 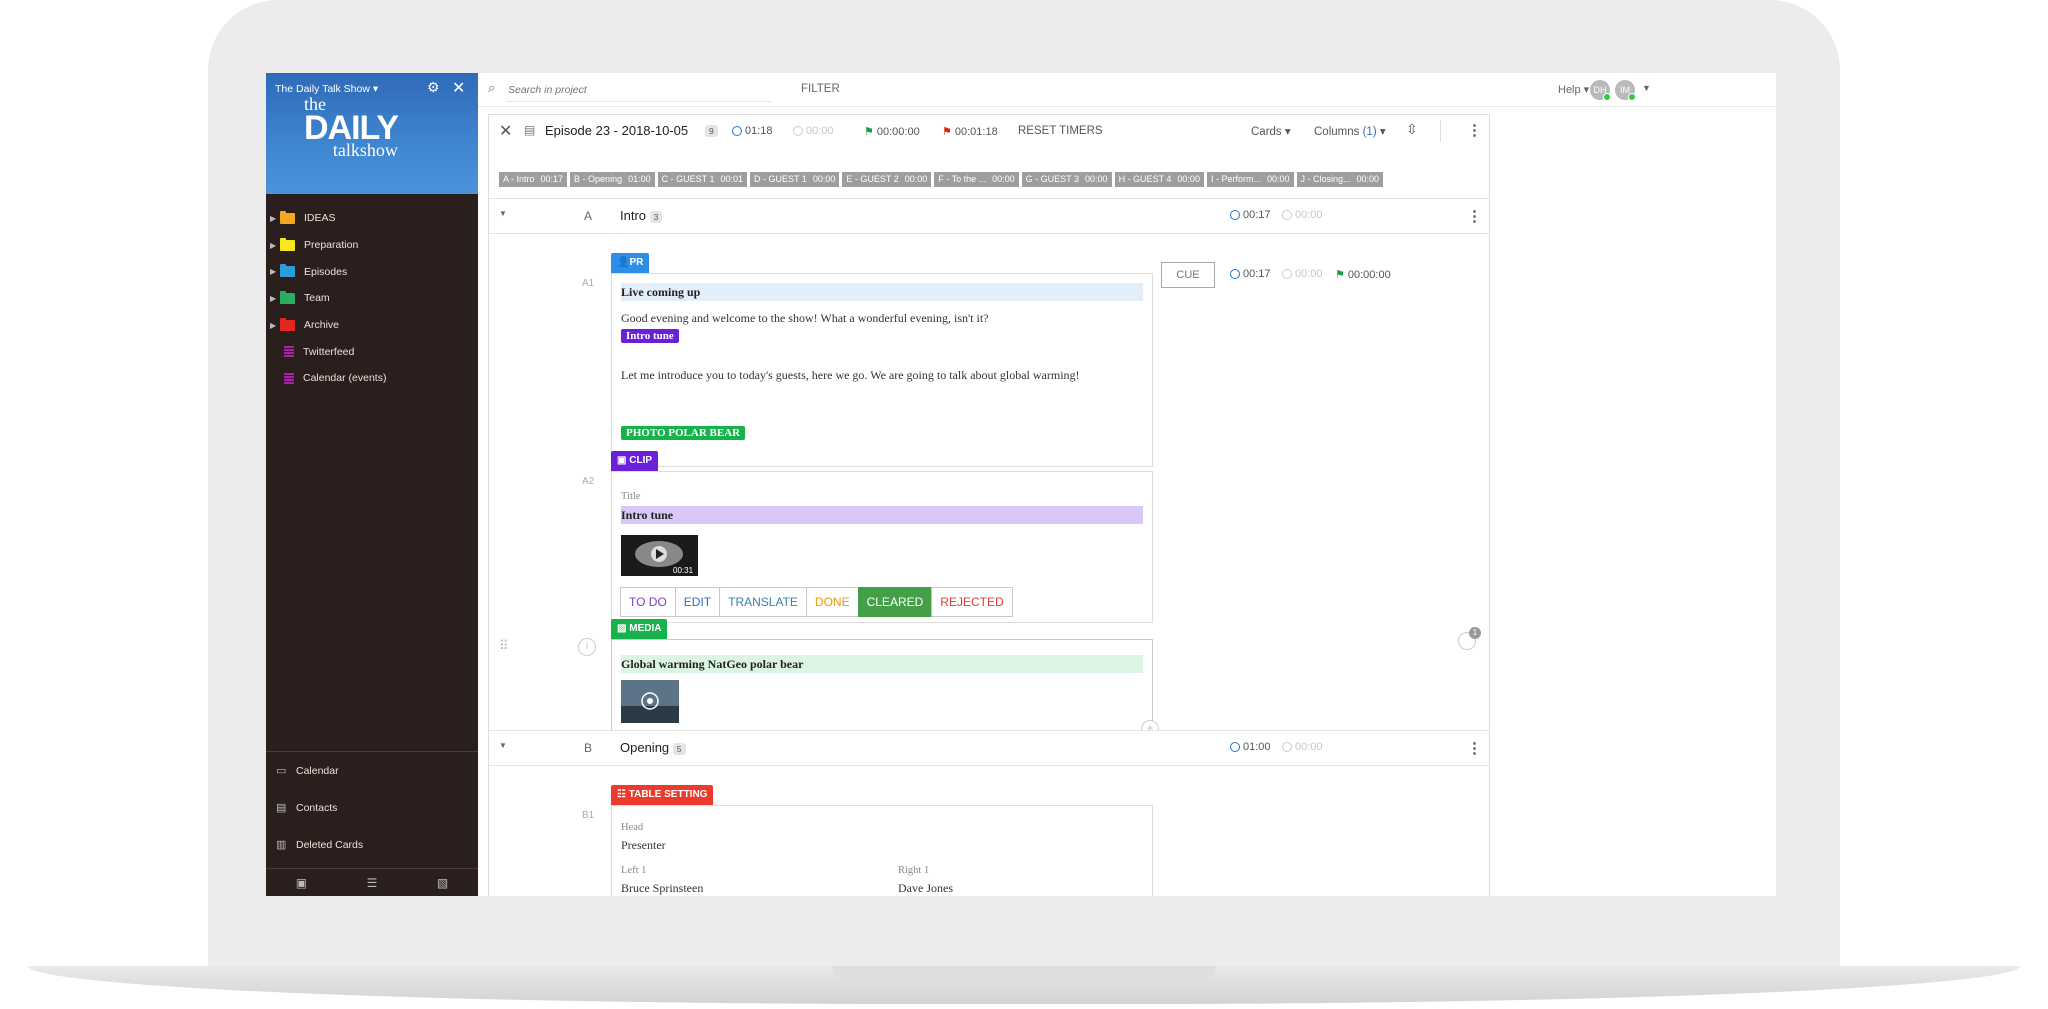 I want to click on cards-menu: Cards ▾, so click(x=1271, y=131).